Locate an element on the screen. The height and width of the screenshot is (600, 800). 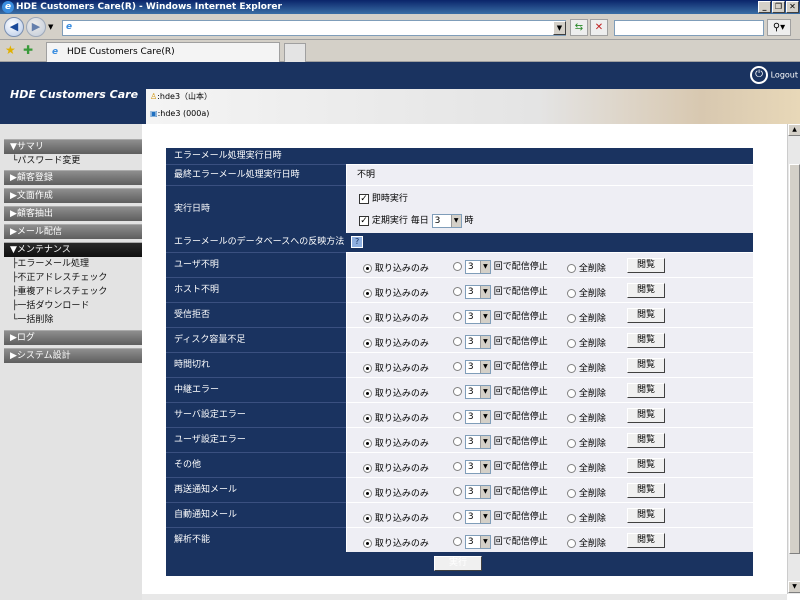
close-button: ✕ is located at coordinates (792, 7).